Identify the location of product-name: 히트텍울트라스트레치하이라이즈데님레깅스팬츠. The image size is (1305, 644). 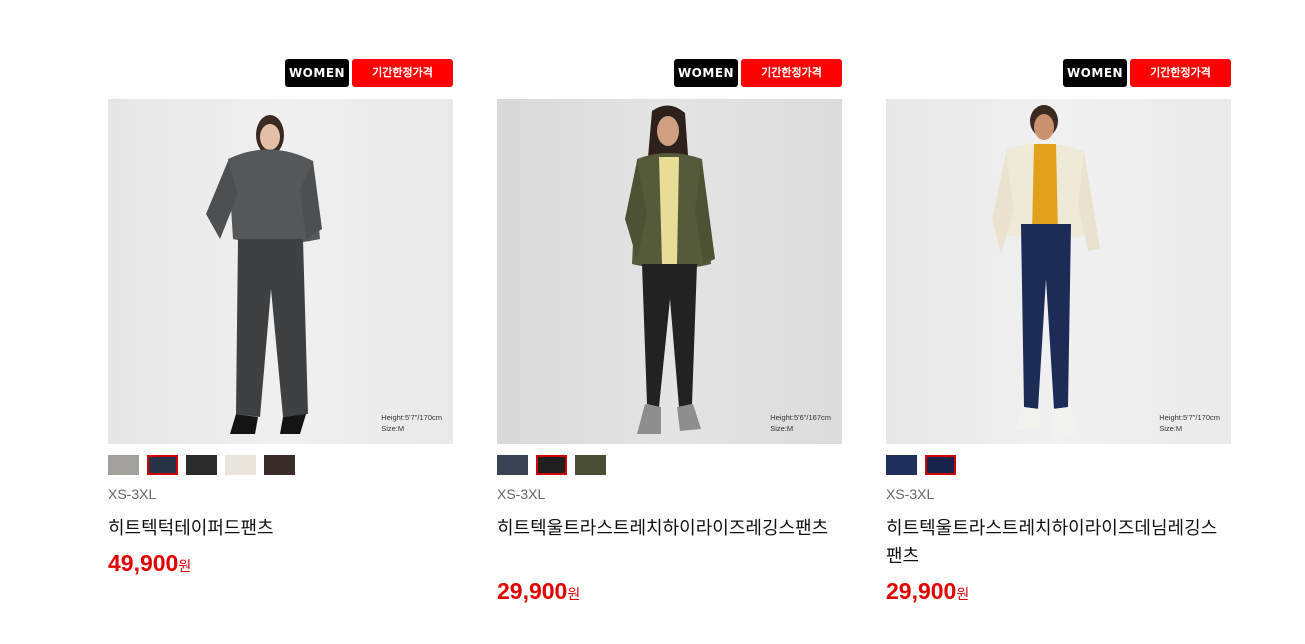
(1058, 543).